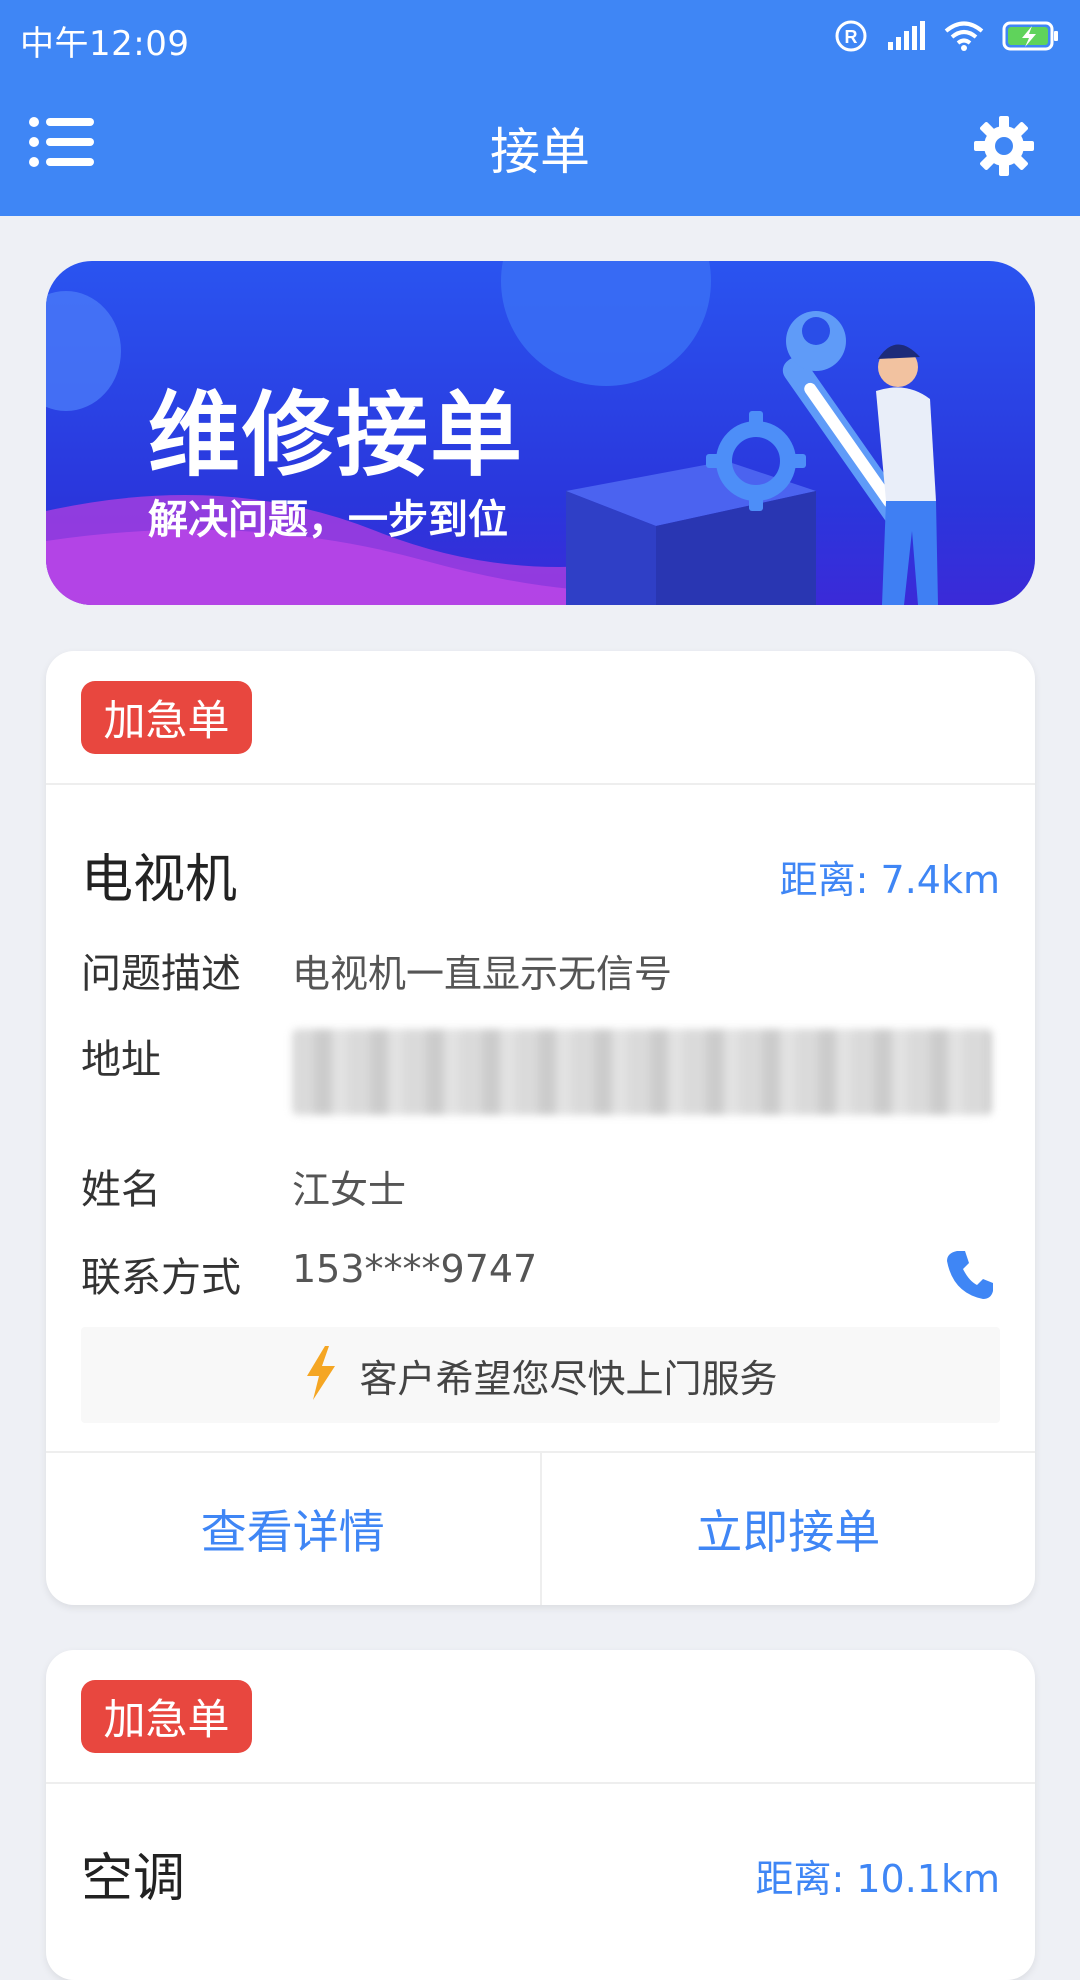 This screenshot has width=1080, height=1980. Describe the element at coordinates (121, 1060) in the screenshot. I see `address-label: 地址` at that location.